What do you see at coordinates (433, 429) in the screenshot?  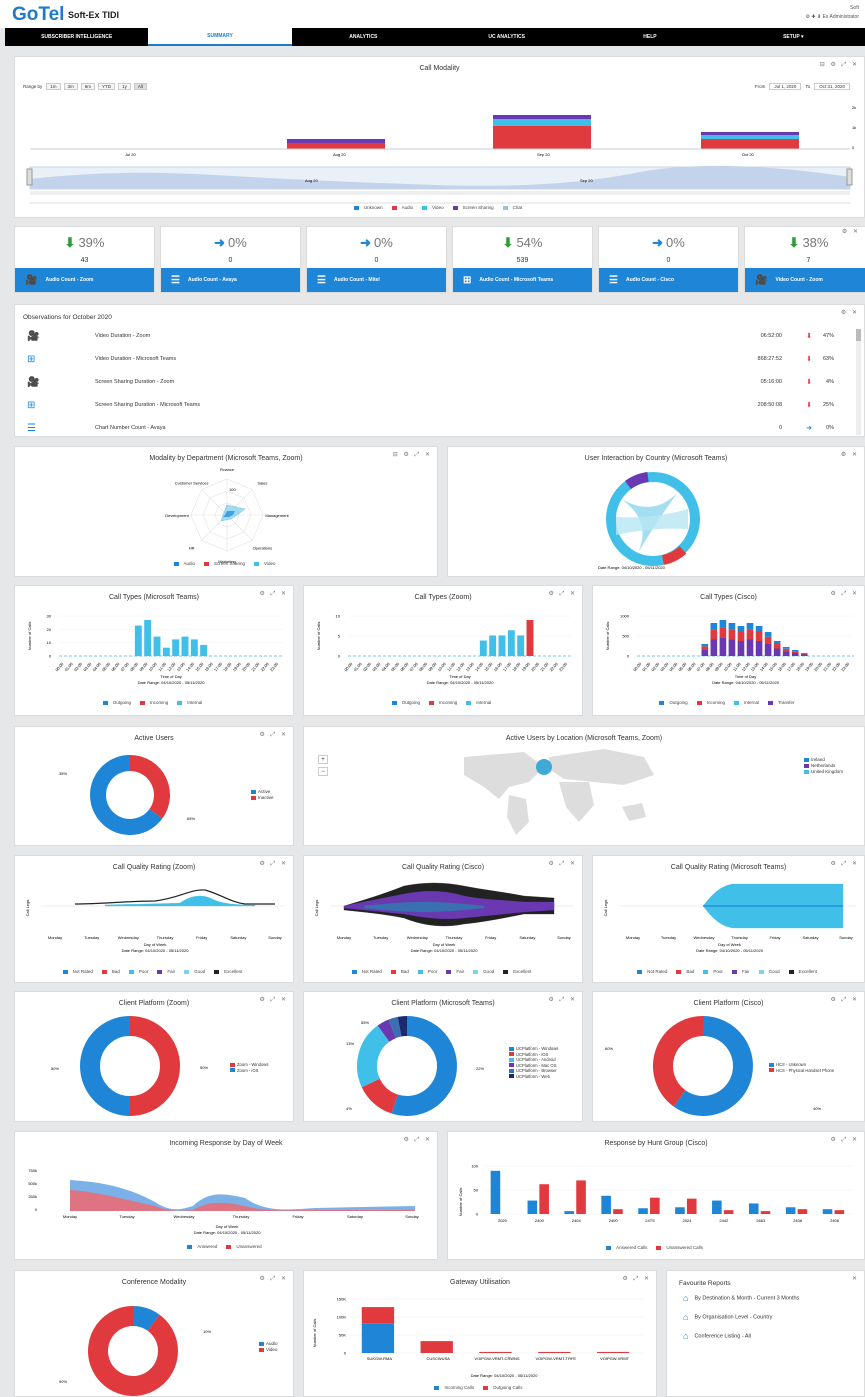 I see `list-item: ☰ Chart Number Count - Avaya 0 ➜ 0%` at bounding box center [433, 429].